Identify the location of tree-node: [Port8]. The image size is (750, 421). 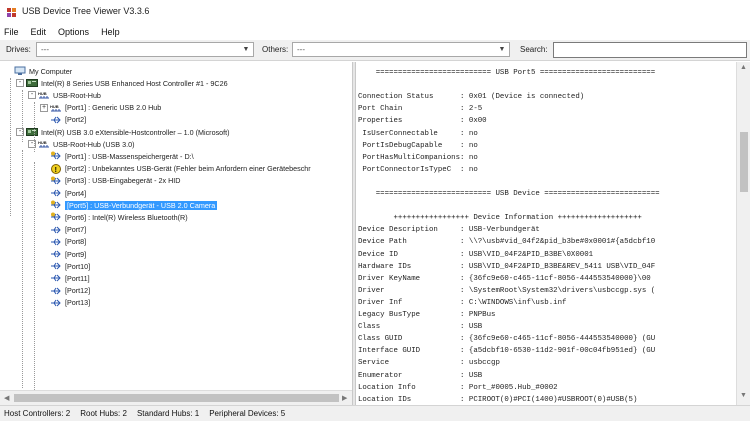
(68, 242).